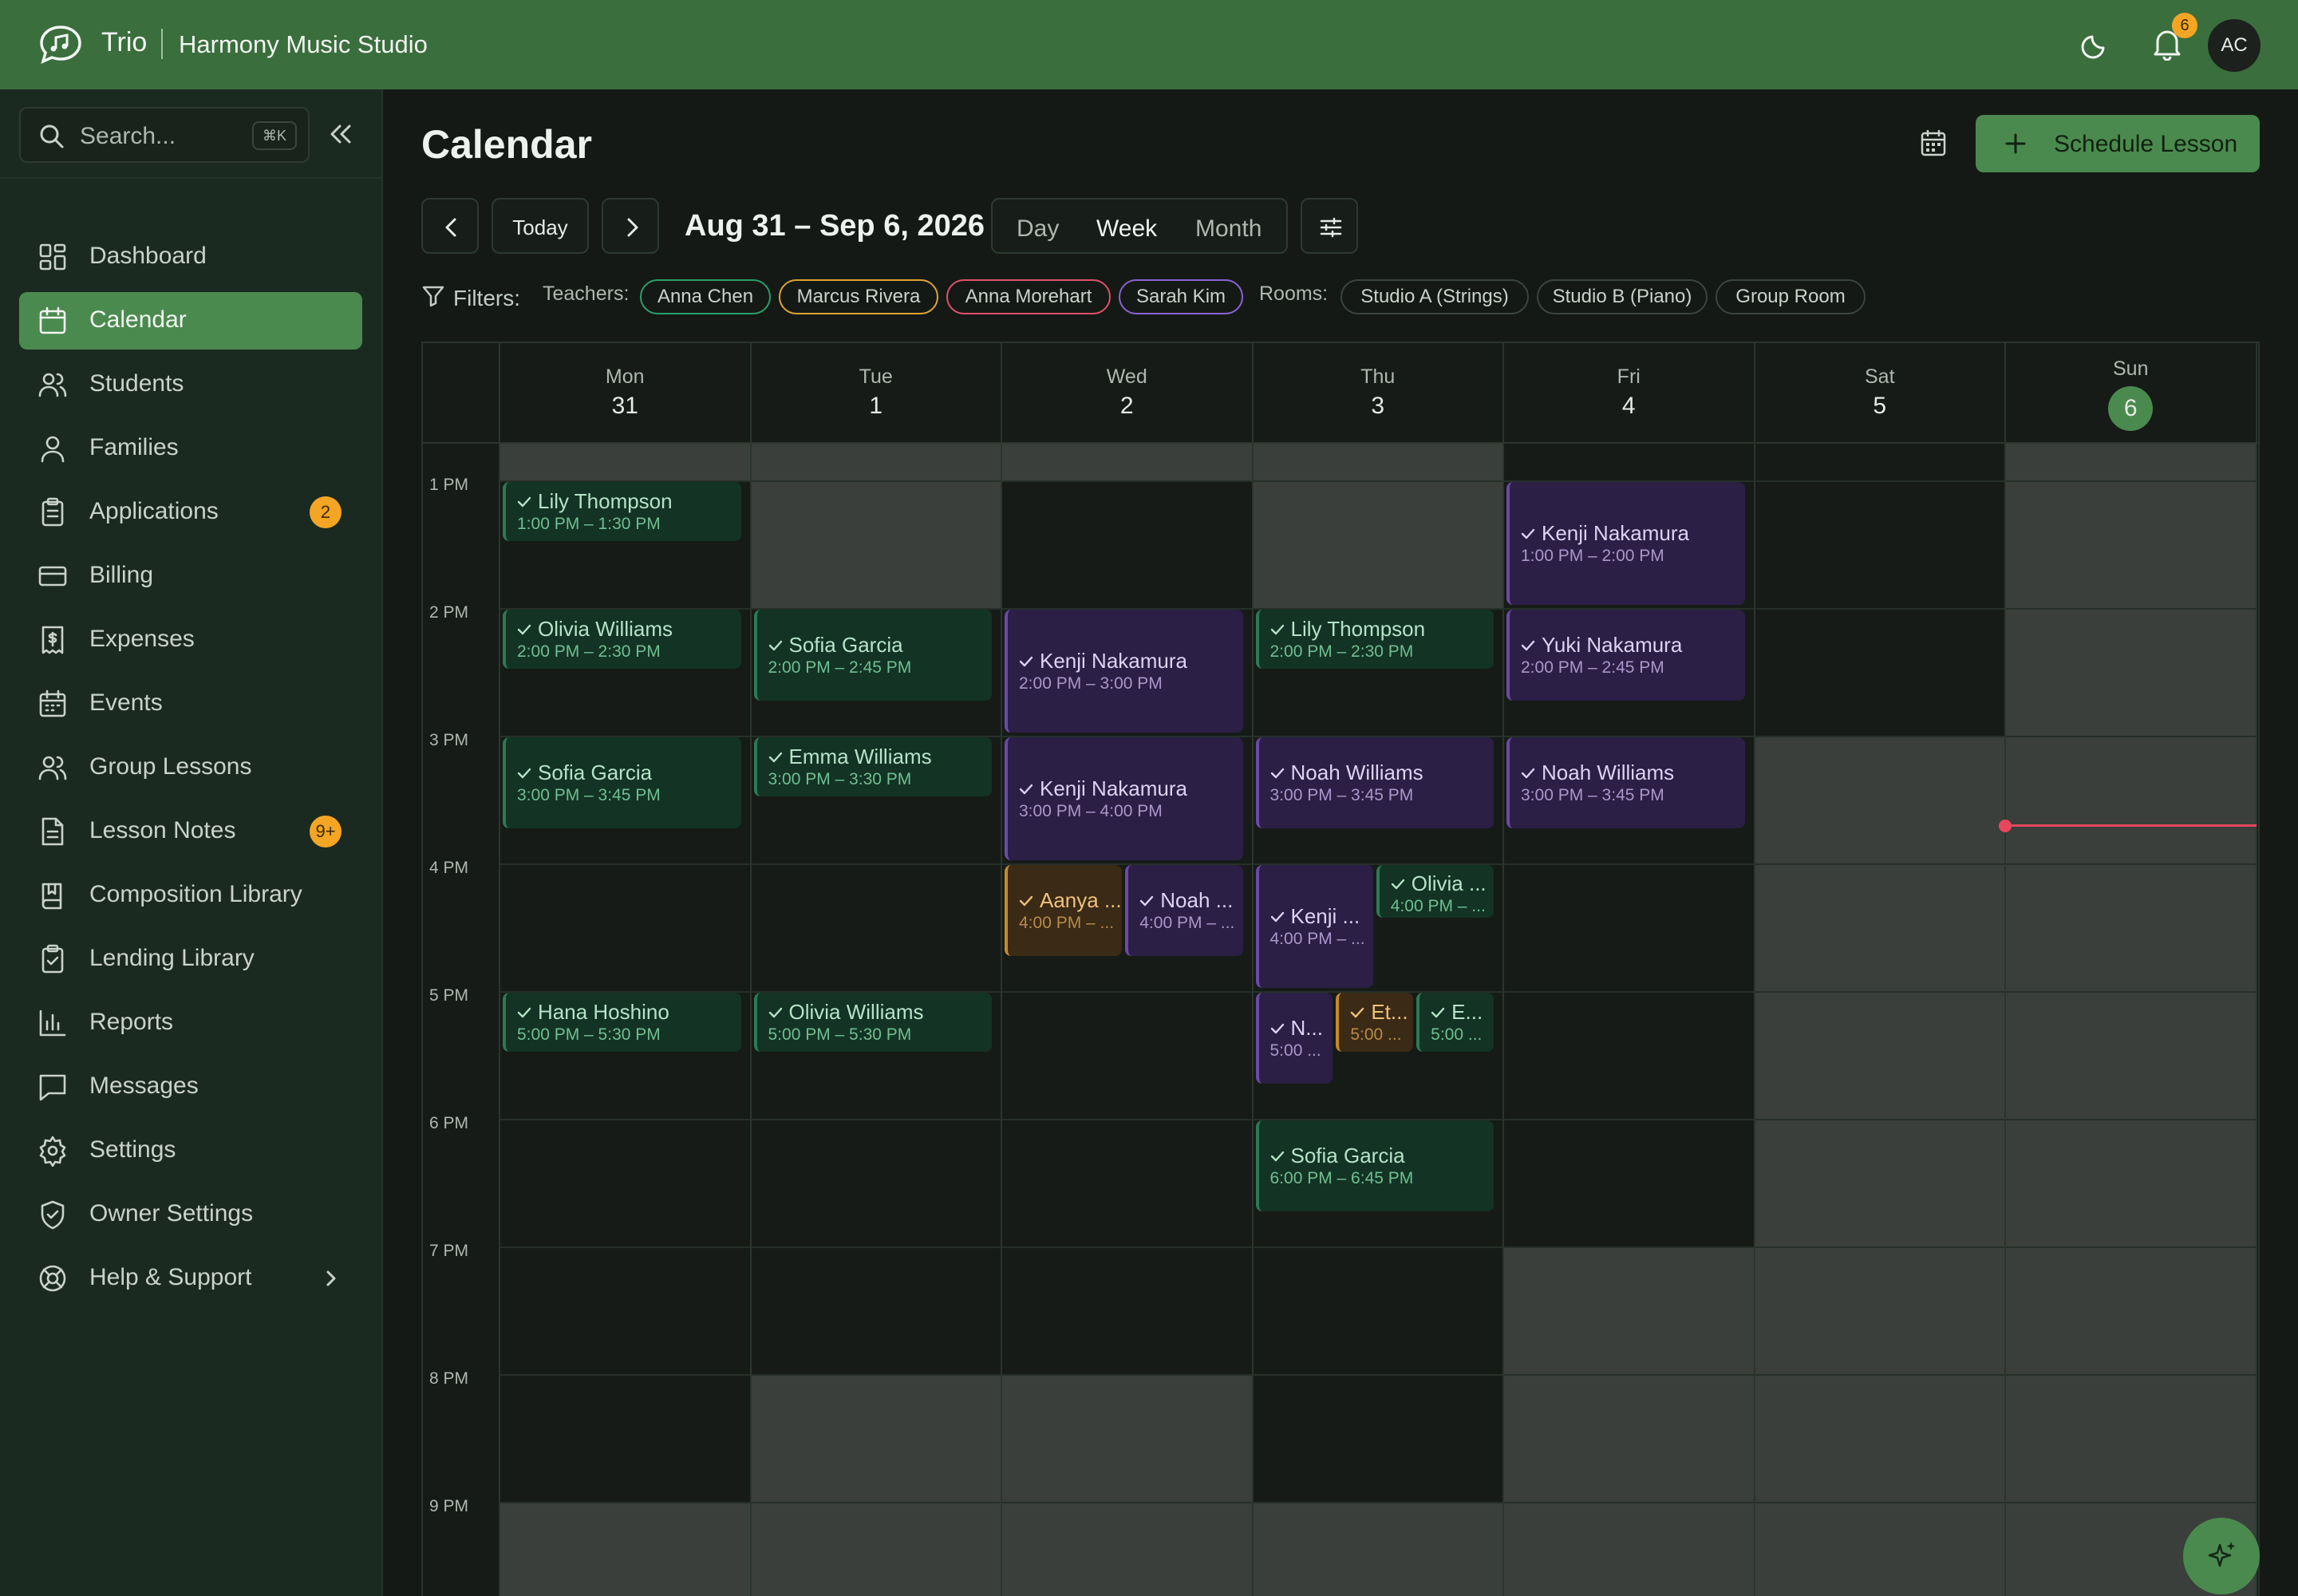 The image size is (2298, 1596). I want to click on event-title-text: Lily Thompson, so click(606, 501).